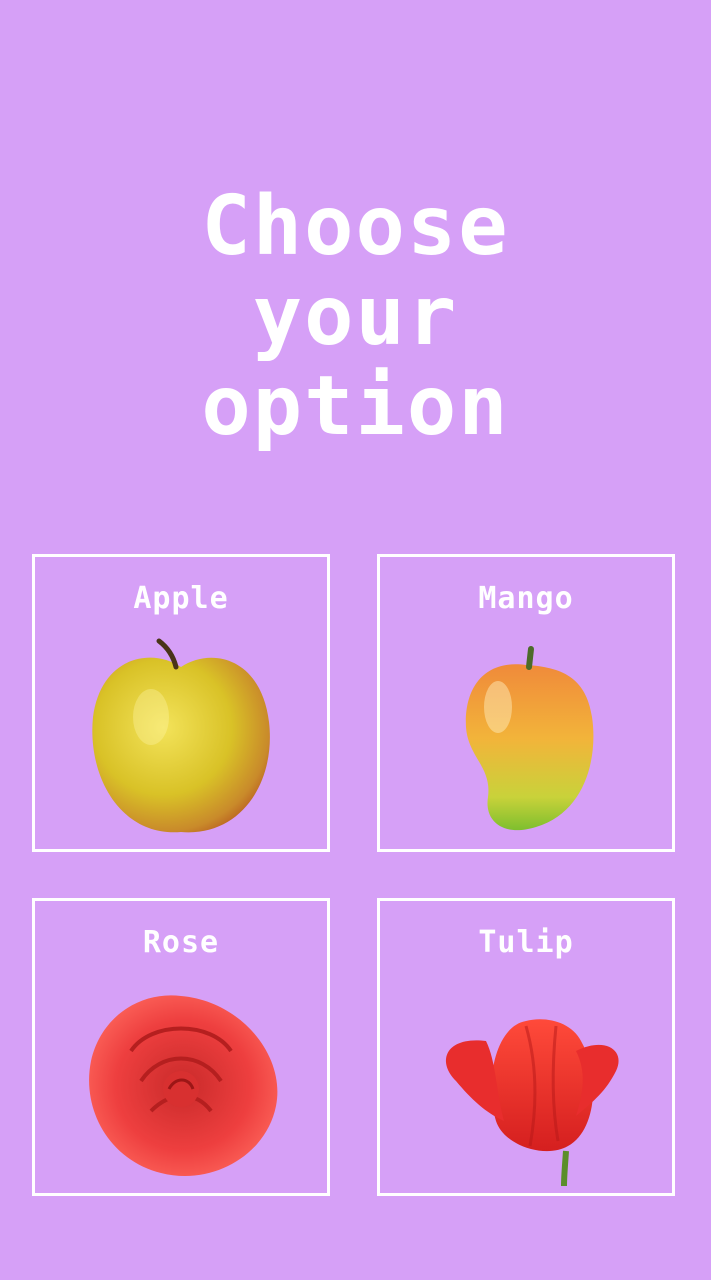 The image size is (711, 1280). I want to click on title-line-1: Choose, so click(355, 226).